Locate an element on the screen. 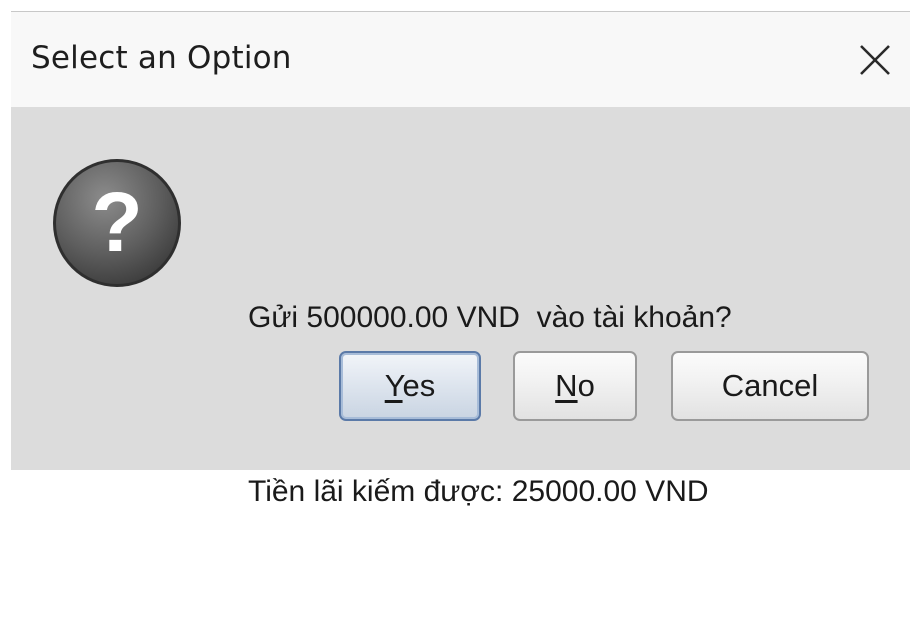 This screenshot has height=637, width=910. no-button-label: No is located at coordinates (575, 385).